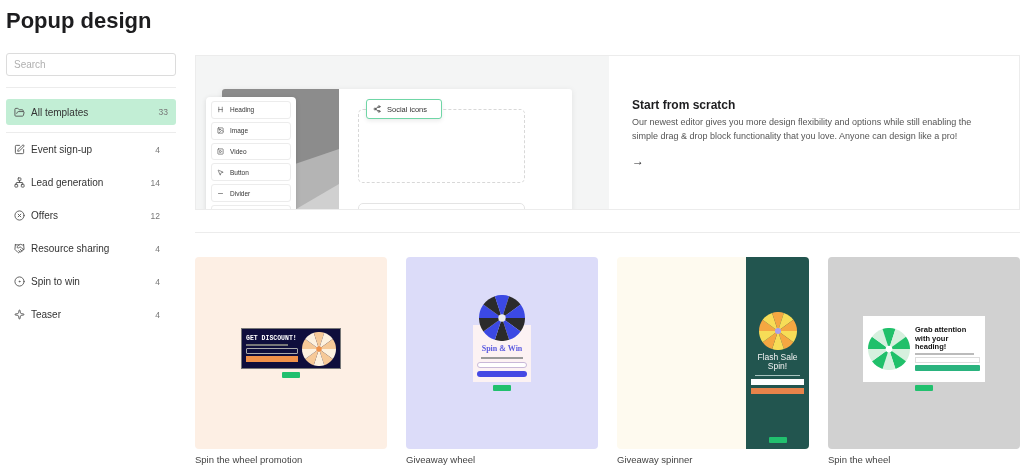 This screenshot has height=469, width=1024. I want to click on category-item: Teaser 4, so click(91, 314).